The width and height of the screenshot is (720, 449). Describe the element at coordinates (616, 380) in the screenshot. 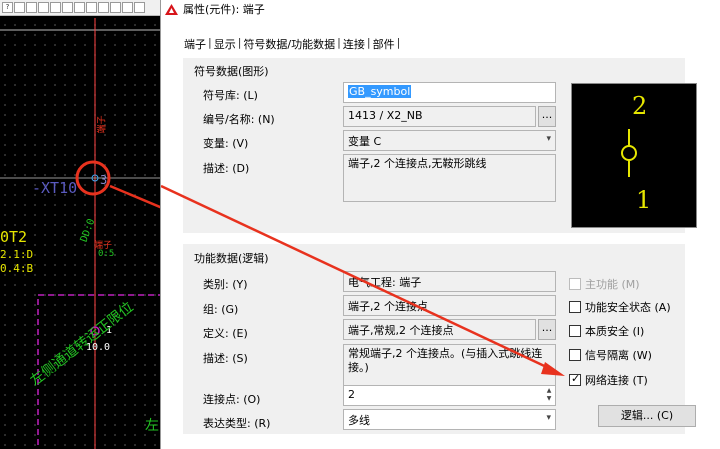

I see `checkbox-label: 网络连接 (T)` at that location.